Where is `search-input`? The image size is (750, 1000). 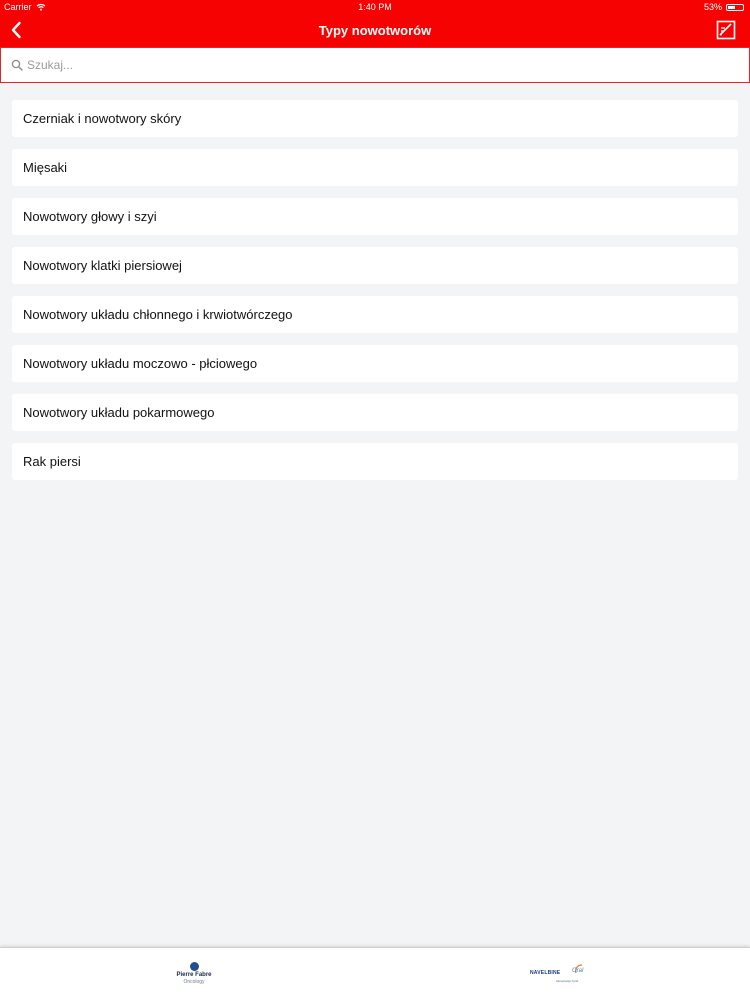 search-input is located at coordinates (377, 65).